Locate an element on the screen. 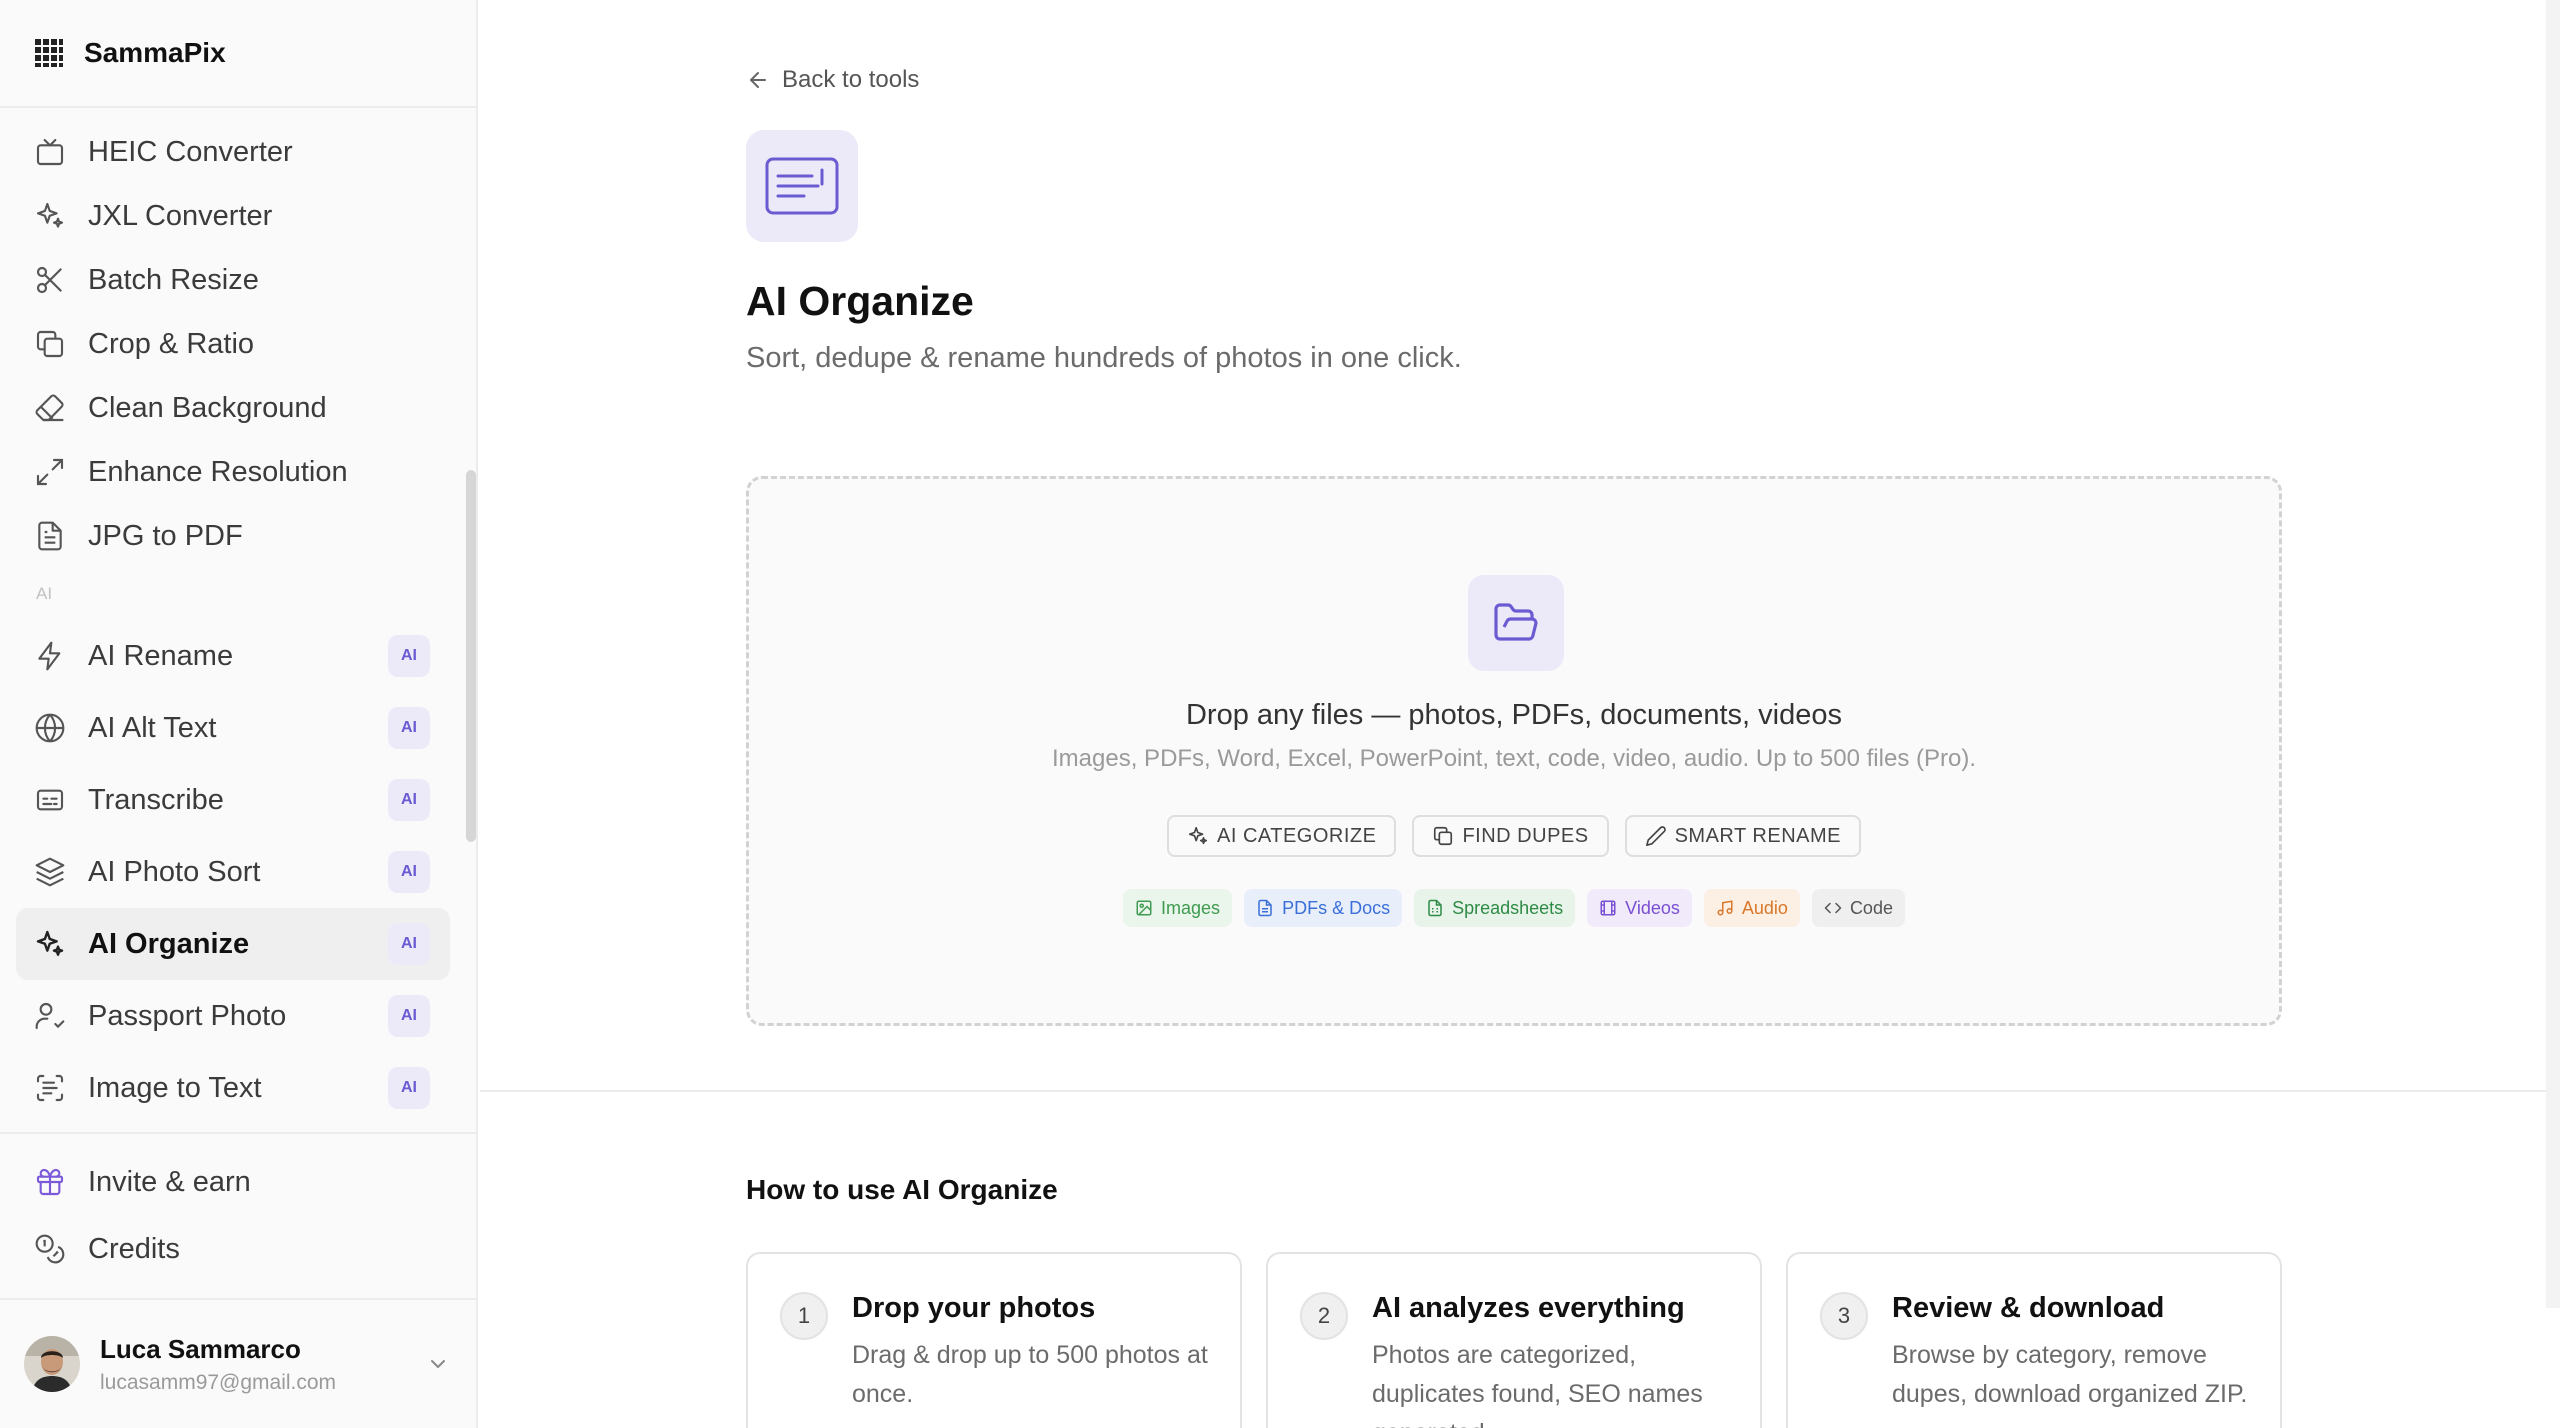 The image size is (2560, 1428). sidebar-item-jpg-to-pdf: JPG to PDF is located at coordinates (233, 536).